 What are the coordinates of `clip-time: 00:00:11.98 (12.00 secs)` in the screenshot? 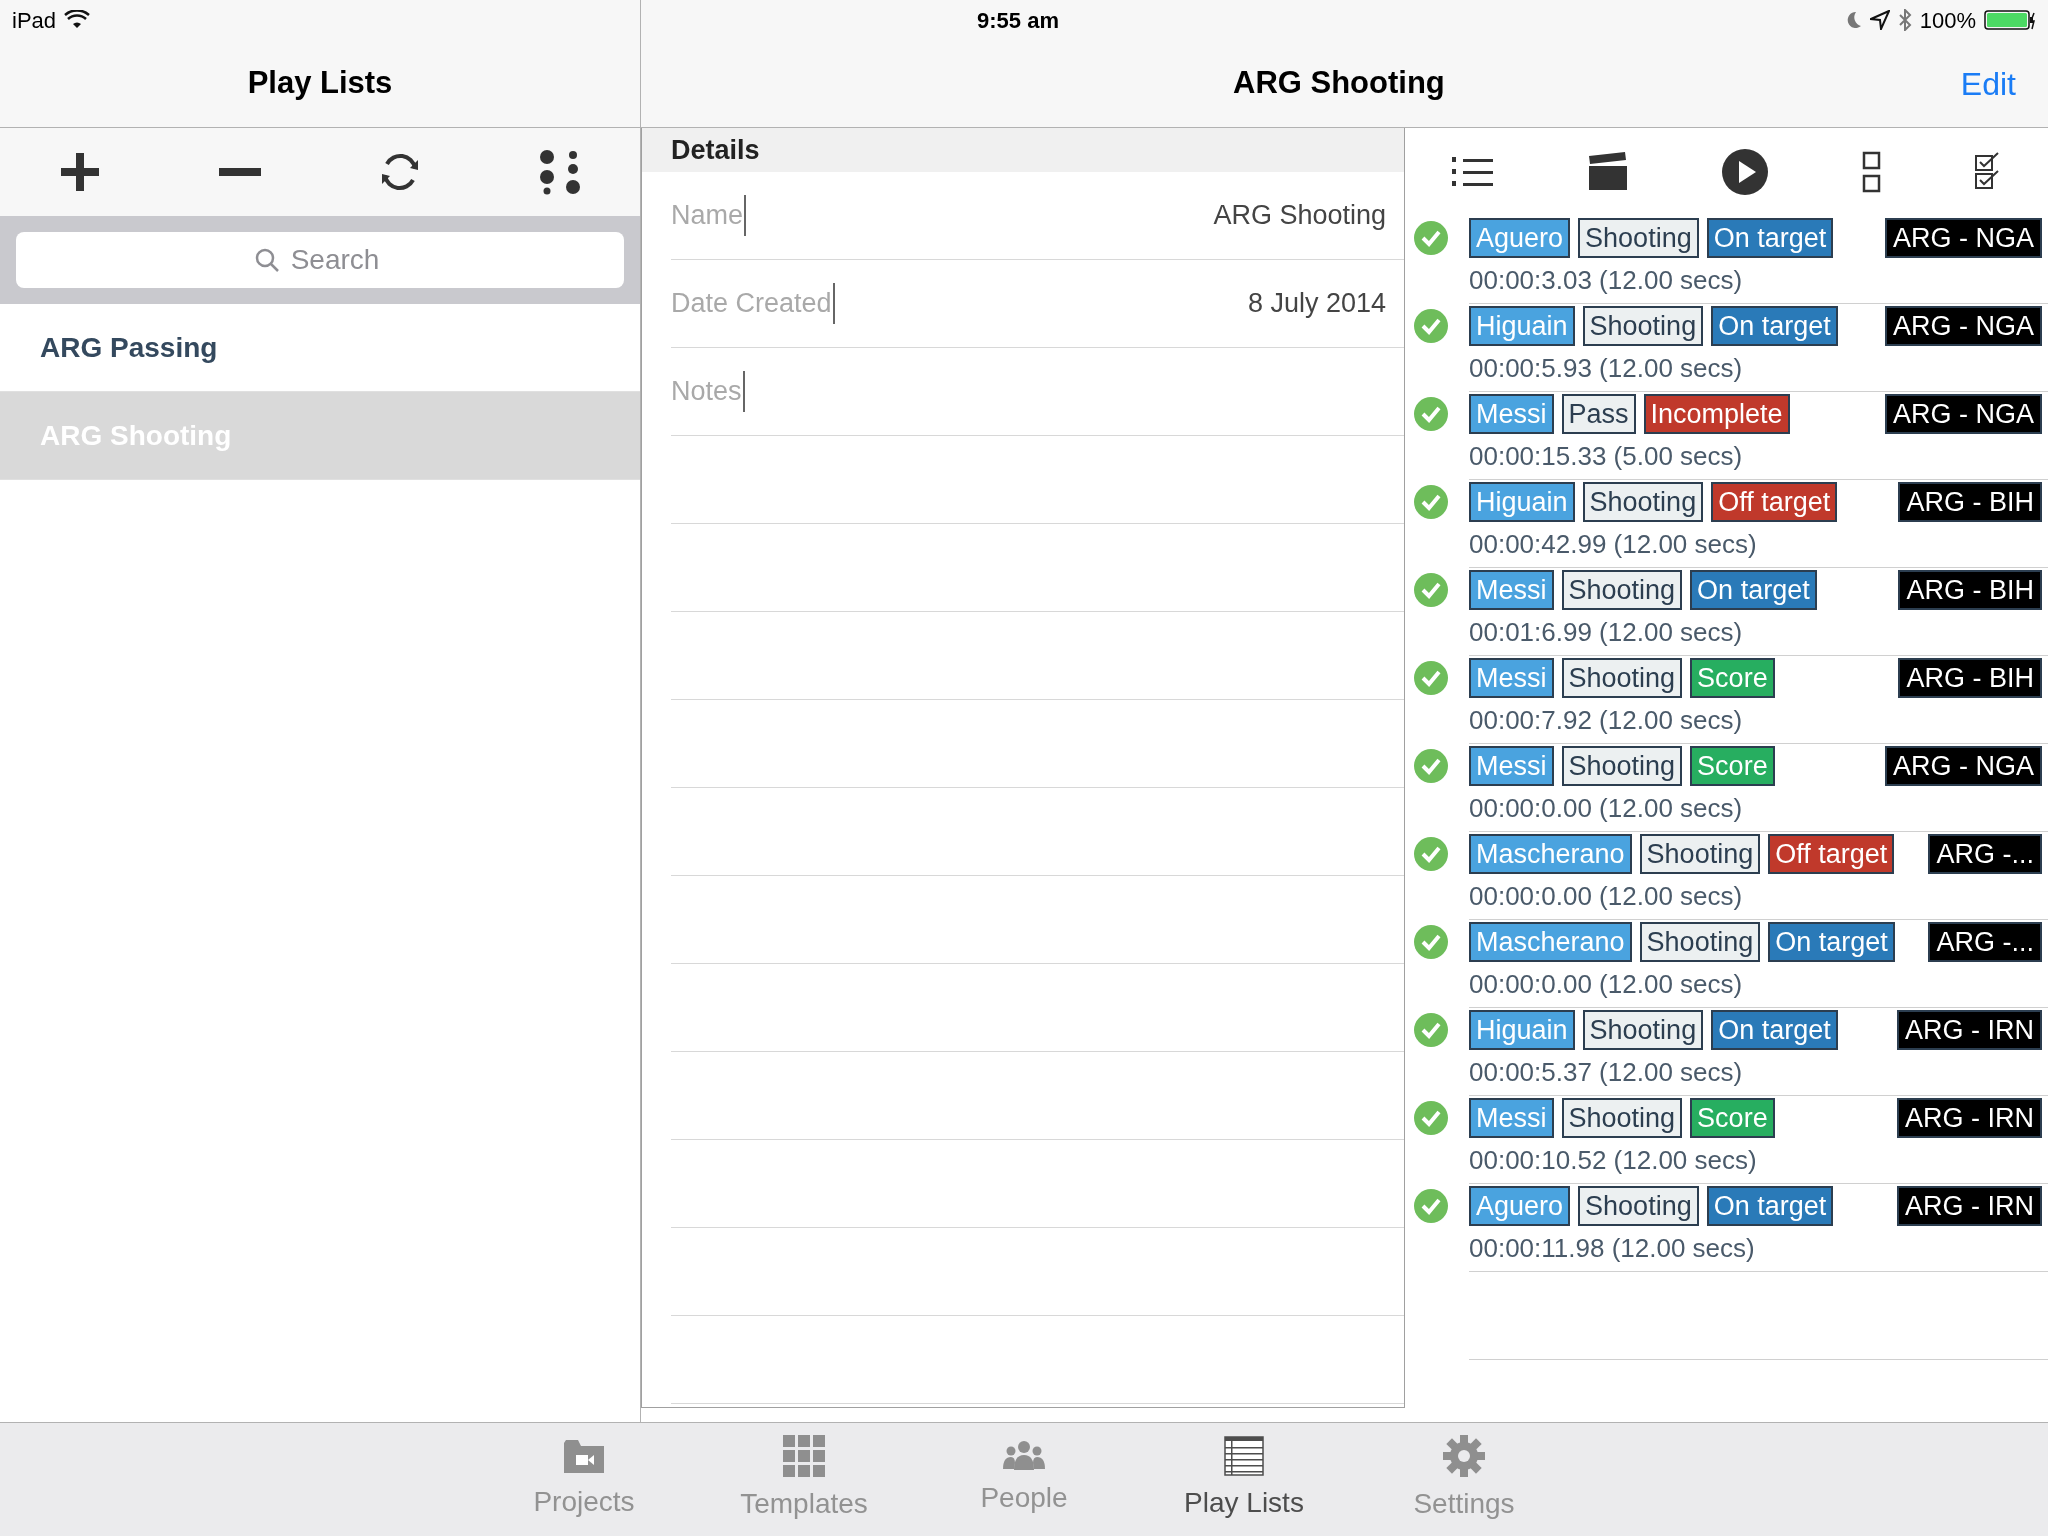 It's located at (1612, 1248).